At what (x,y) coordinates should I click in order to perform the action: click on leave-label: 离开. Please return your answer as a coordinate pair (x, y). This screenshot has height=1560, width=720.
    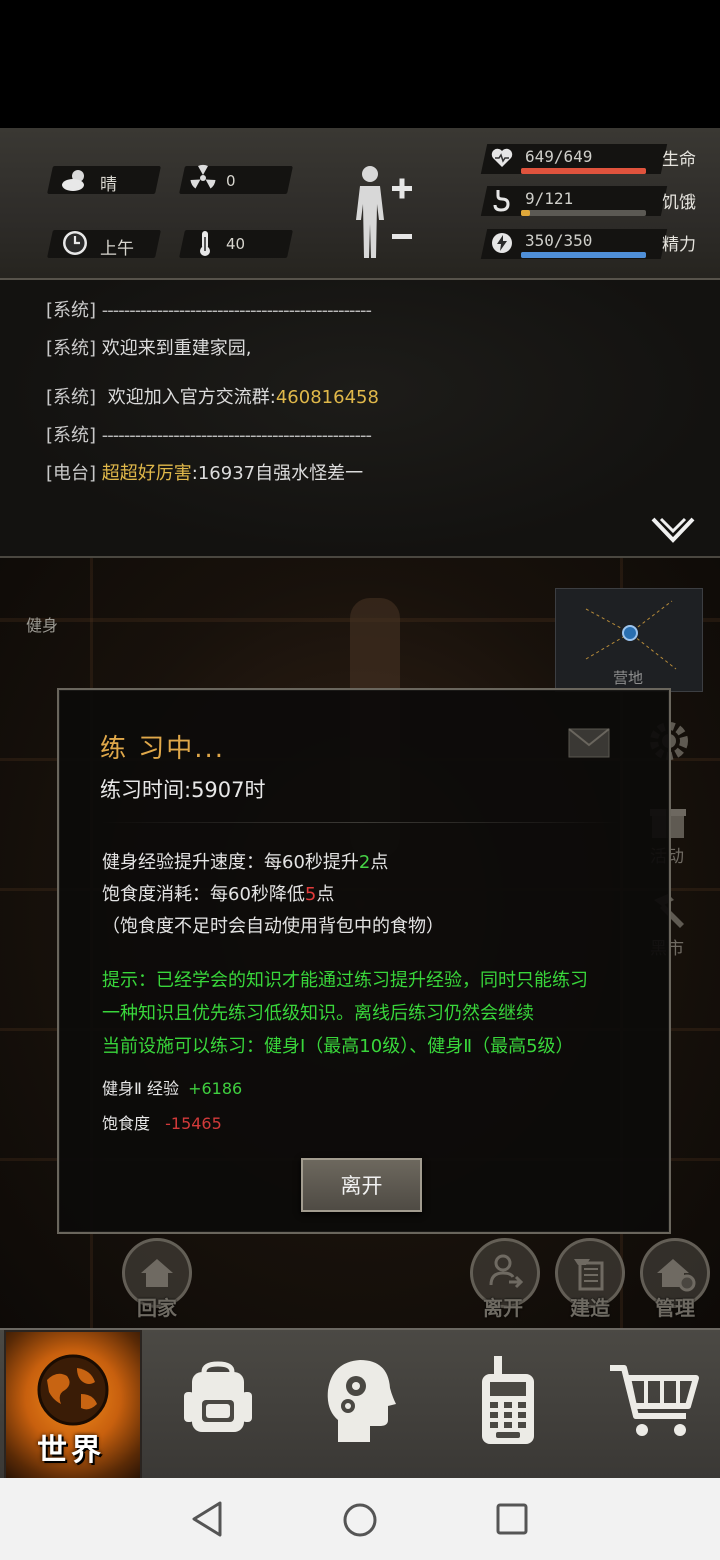
    Looking at the image, I should click on (503, 1308).